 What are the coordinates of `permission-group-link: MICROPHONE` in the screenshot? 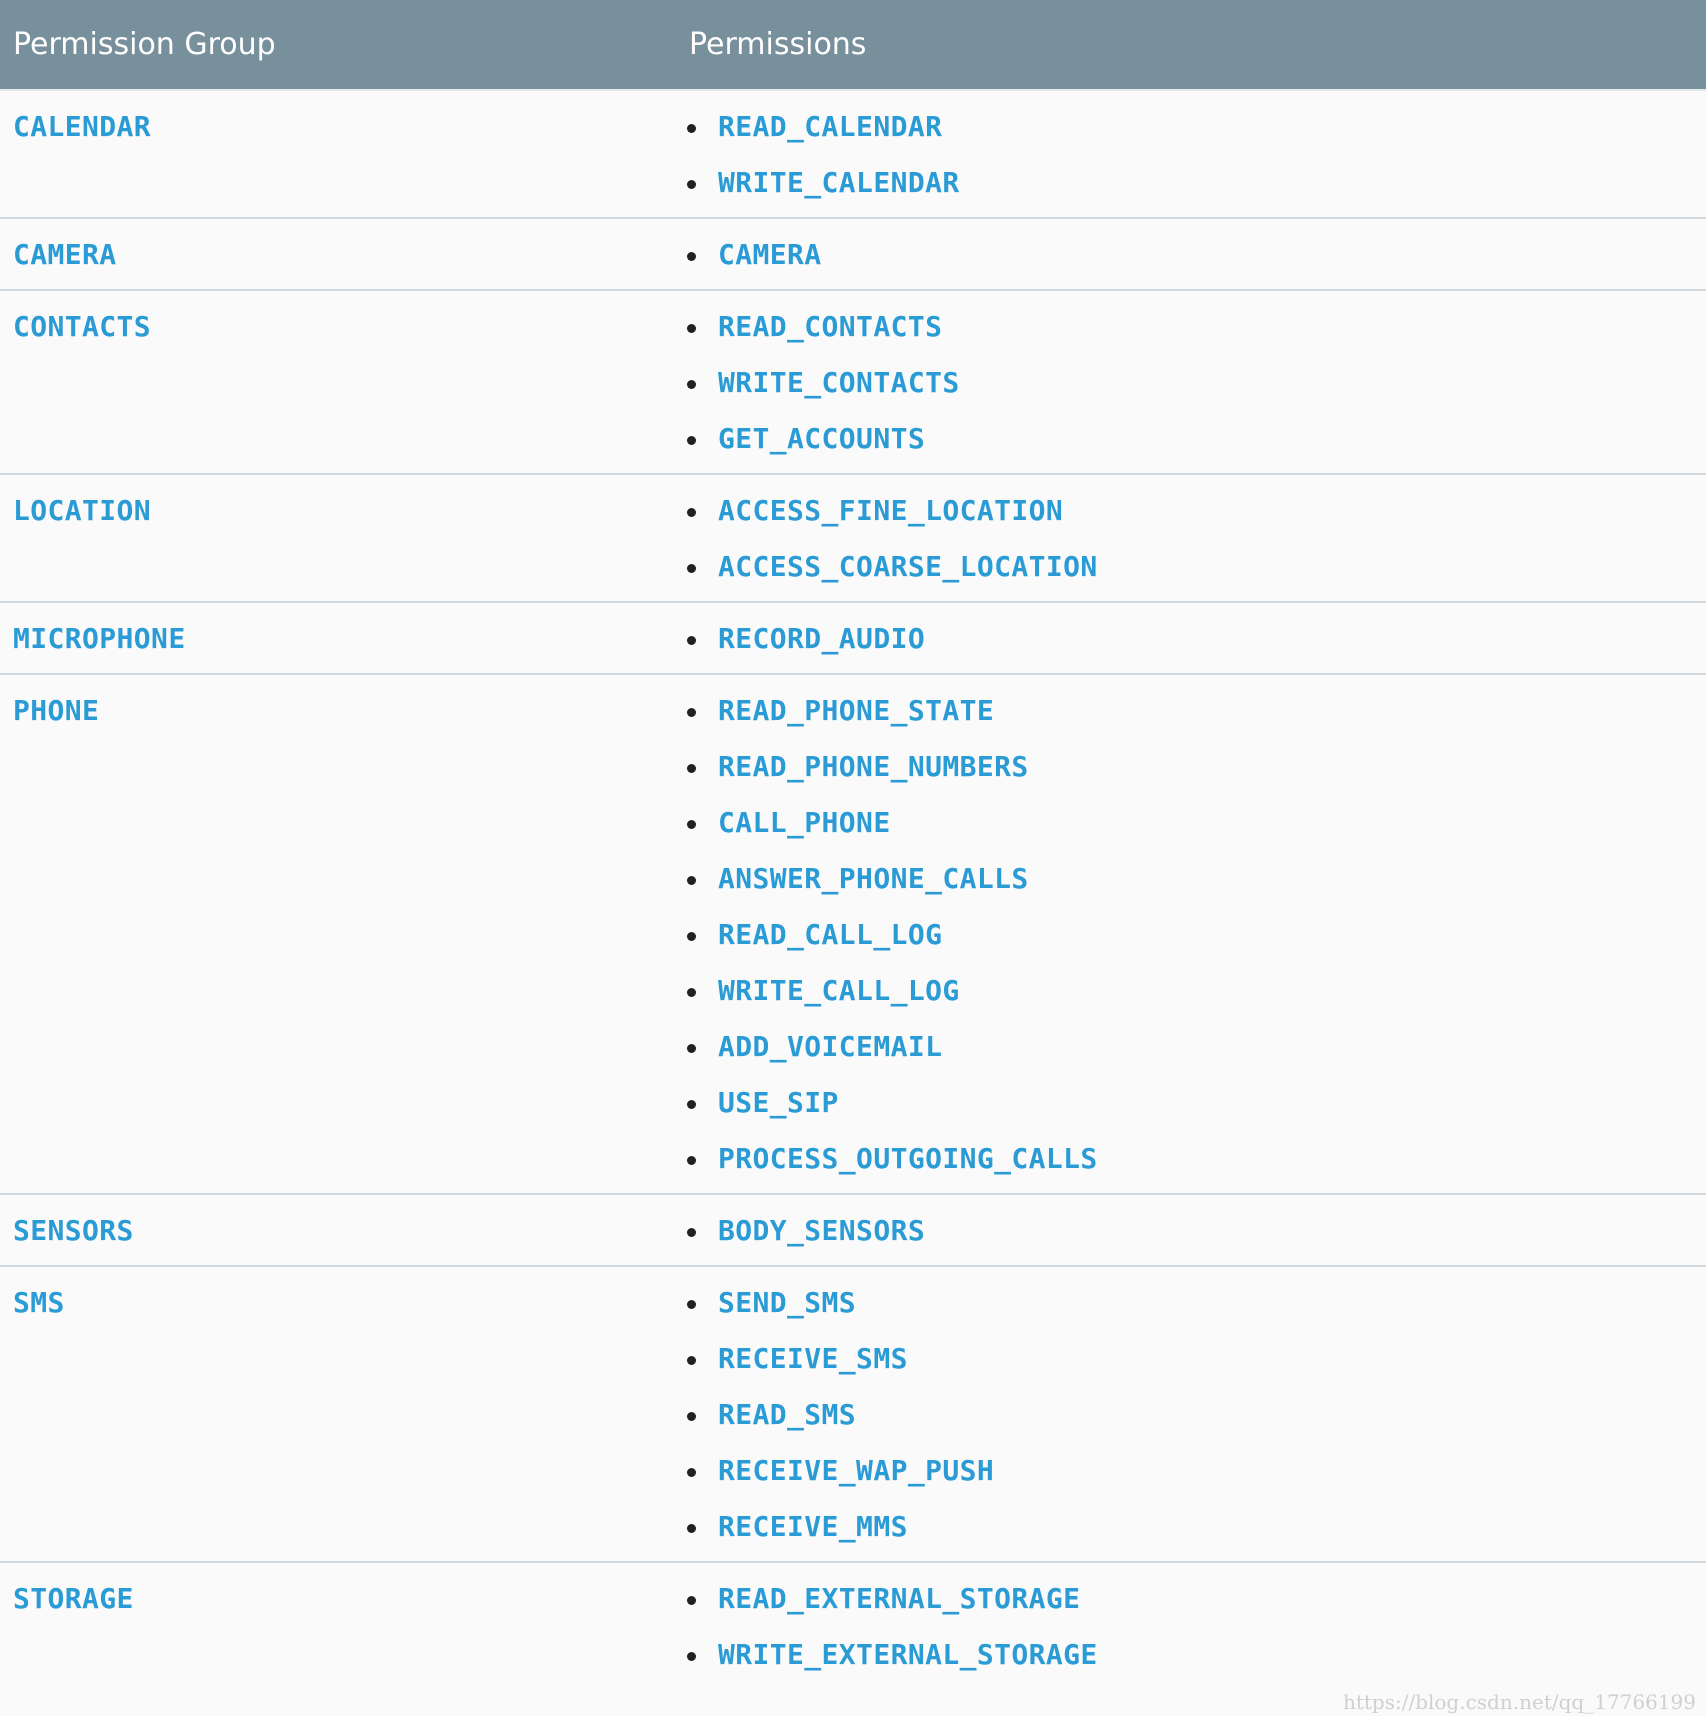 It's located at (99, 638).